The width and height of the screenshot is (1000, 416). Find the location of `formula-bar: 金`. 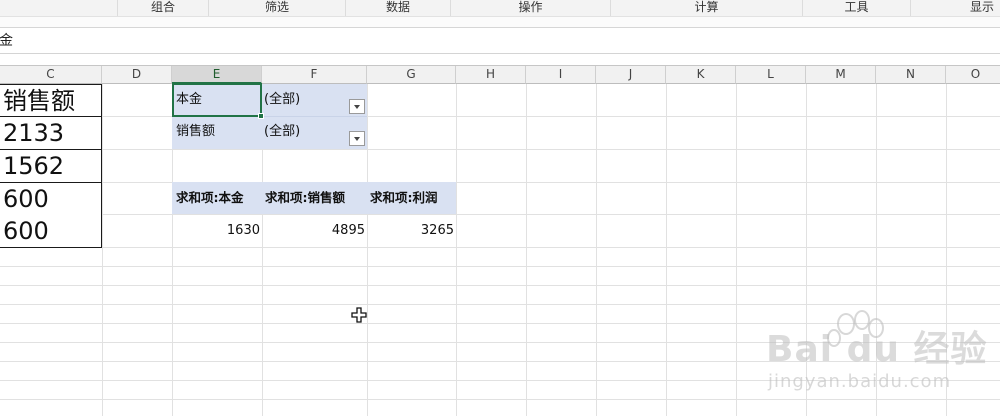

formula-bar: 金 is located at coordinates (500, 41).